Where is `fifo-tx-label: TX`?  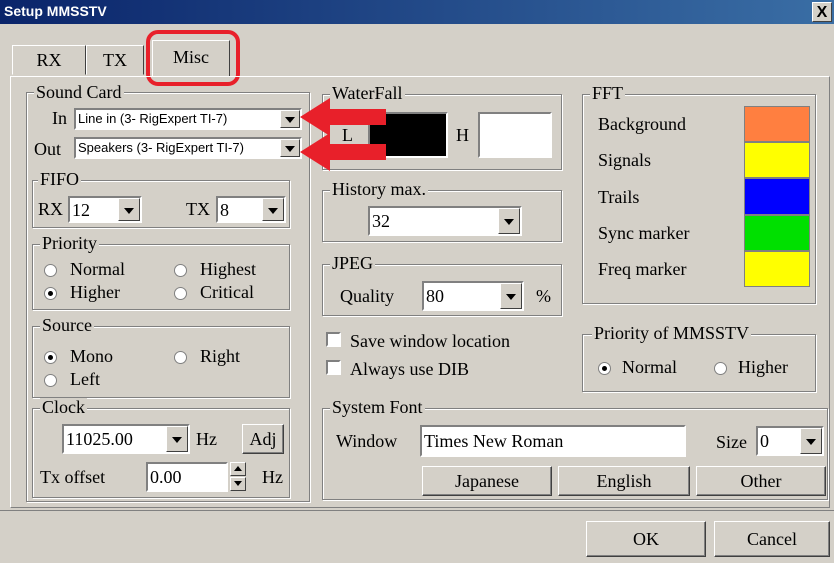
fifo-tx-label: TX is located at coordinates (198, 209).